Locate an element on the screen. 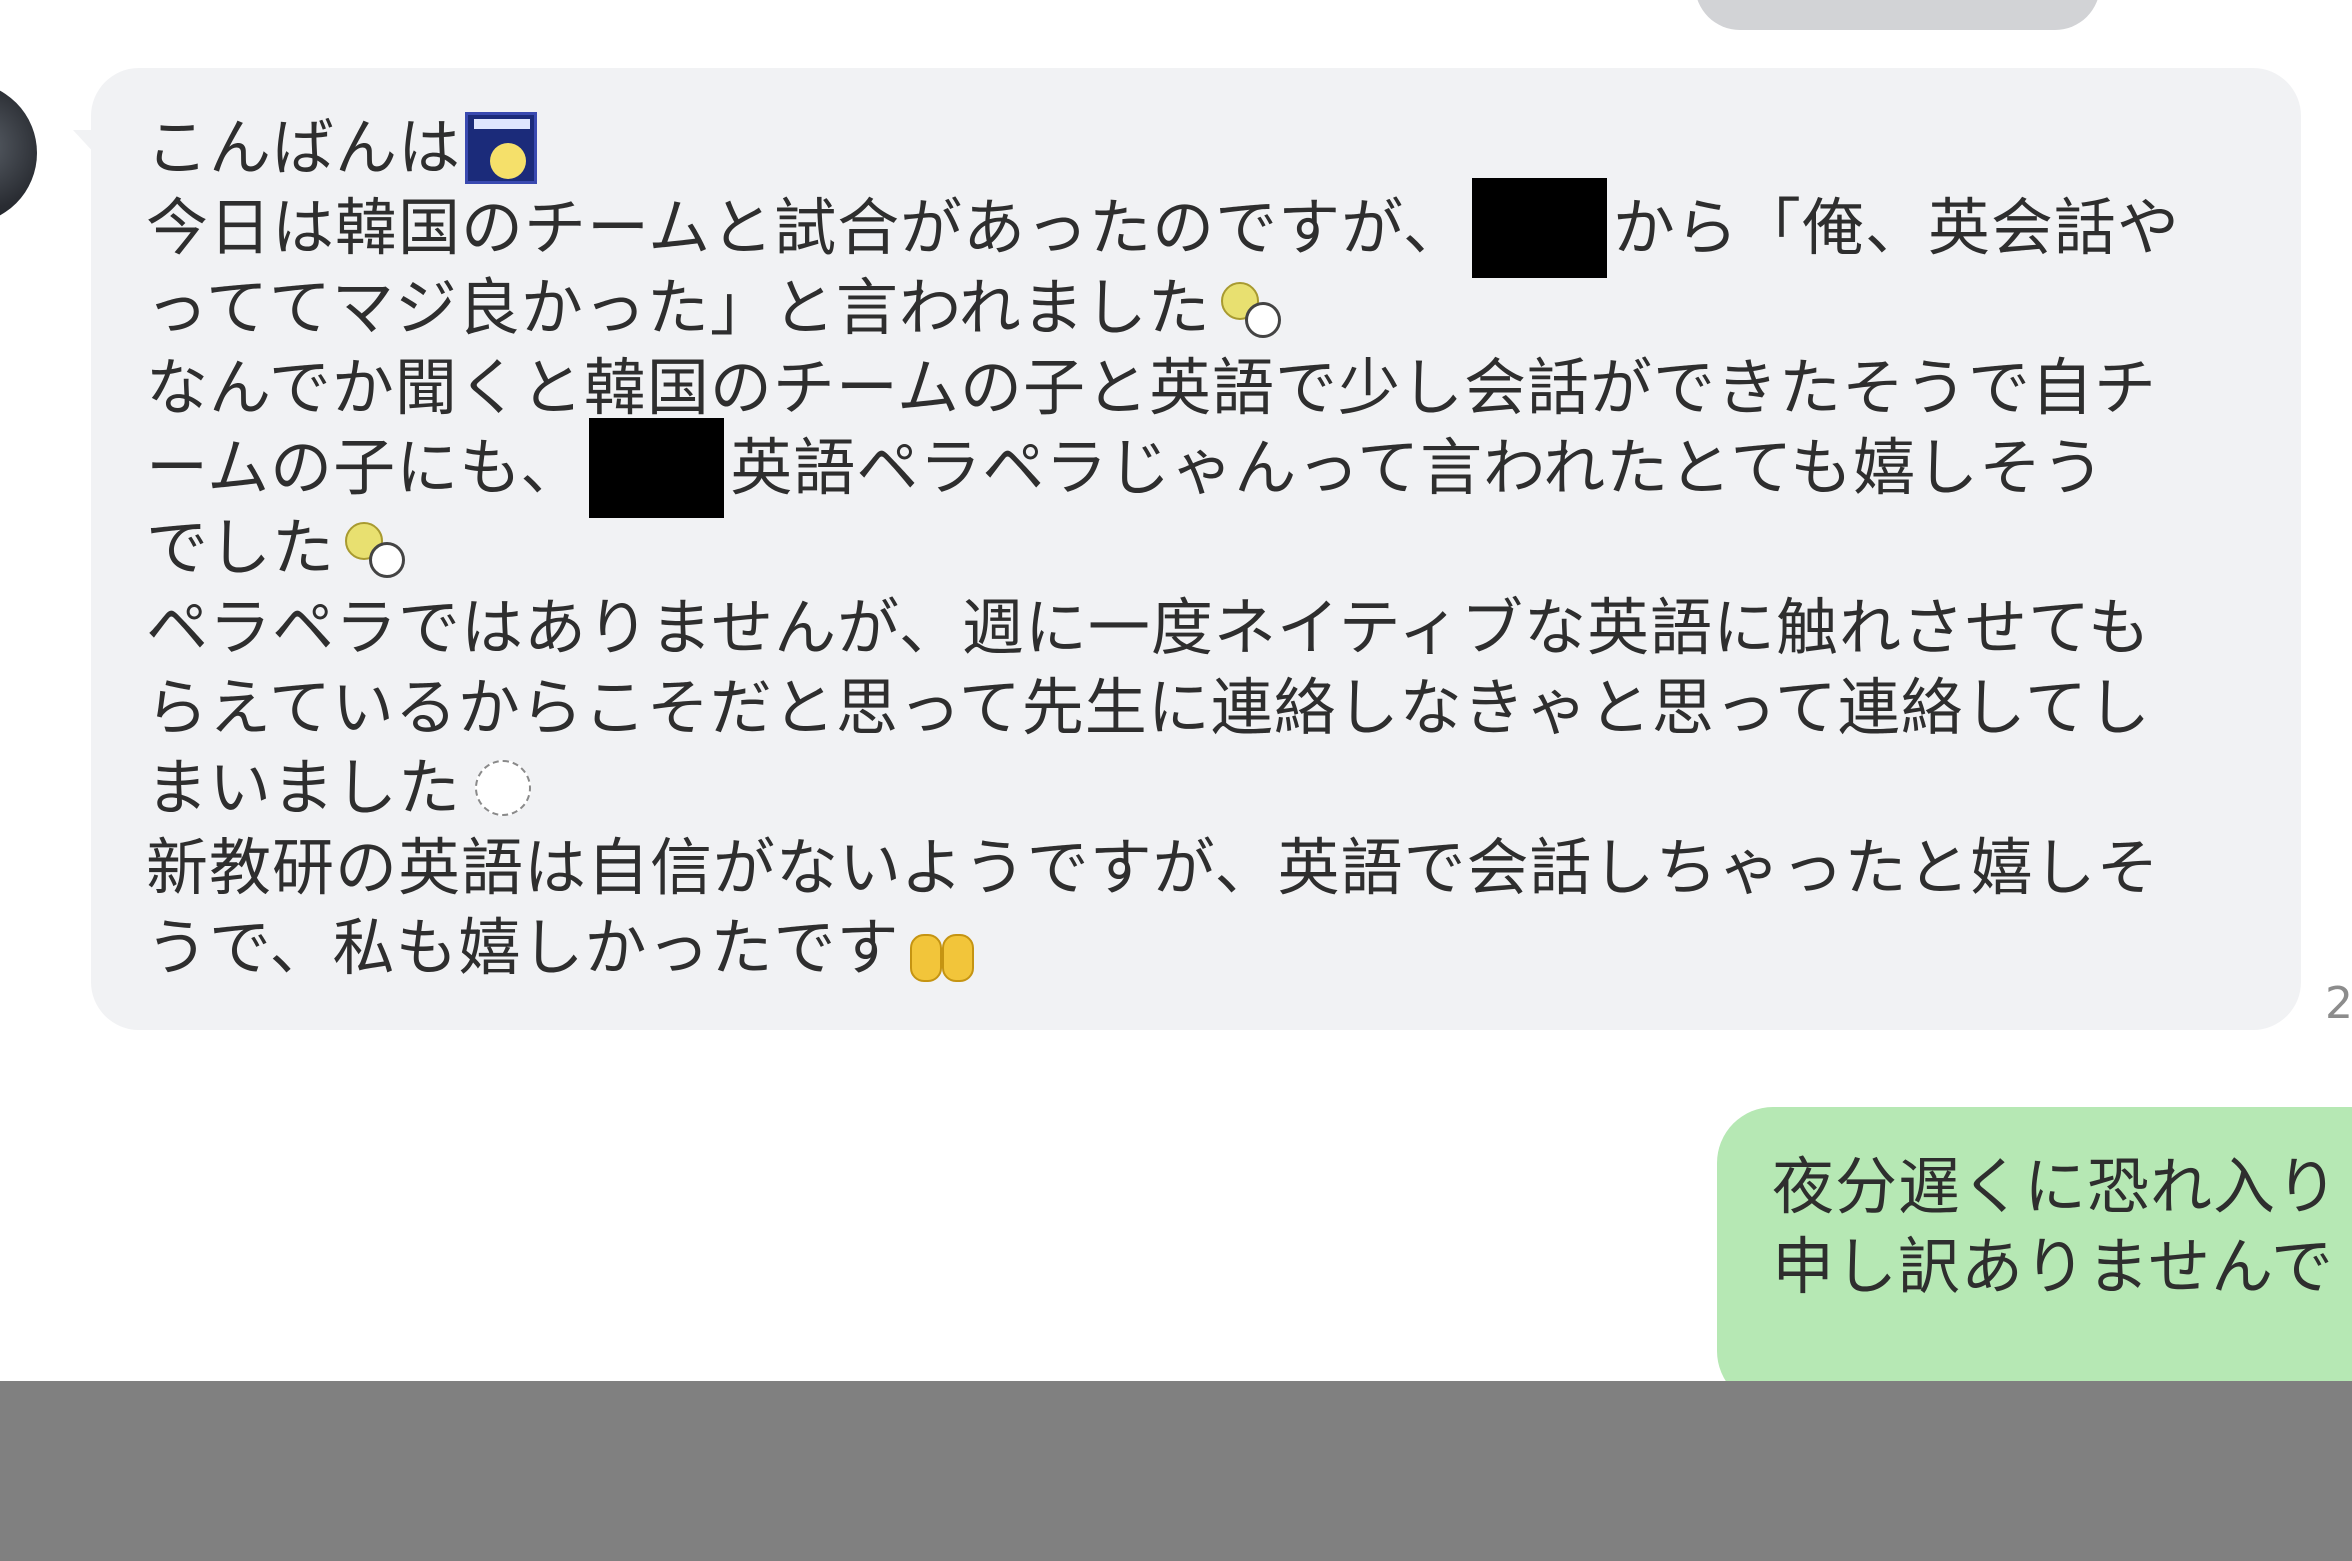  message-line: 今日は韓国のチームと試合があったのですが、 から「俺、英会話や is located at coordinates (1191, 228).